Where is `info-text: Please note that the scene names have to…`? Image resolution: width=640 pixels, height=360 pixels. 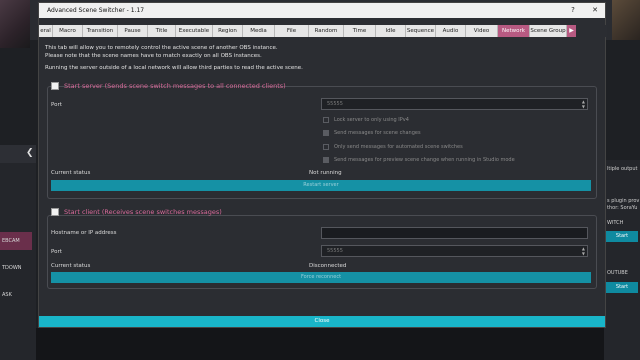 info-text: Please note that the scene names have to… is located at coordinates (153, 56).